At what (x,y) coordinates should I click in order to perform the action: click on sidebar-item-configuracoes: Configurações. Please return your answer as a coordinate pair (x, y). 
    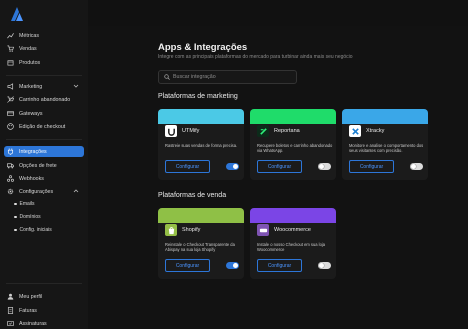
    Looking at the image, I should click on (44, 191).